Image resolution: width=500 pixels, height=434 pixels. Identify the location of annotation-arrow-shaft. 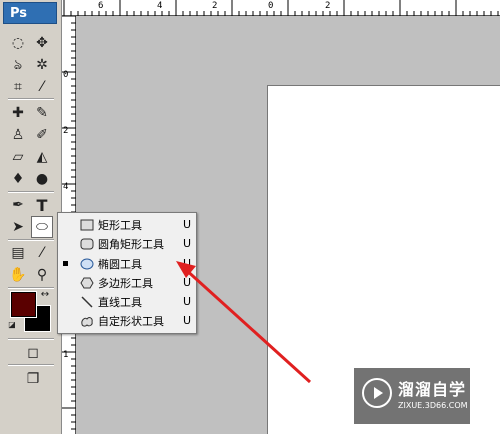
(247, 325).